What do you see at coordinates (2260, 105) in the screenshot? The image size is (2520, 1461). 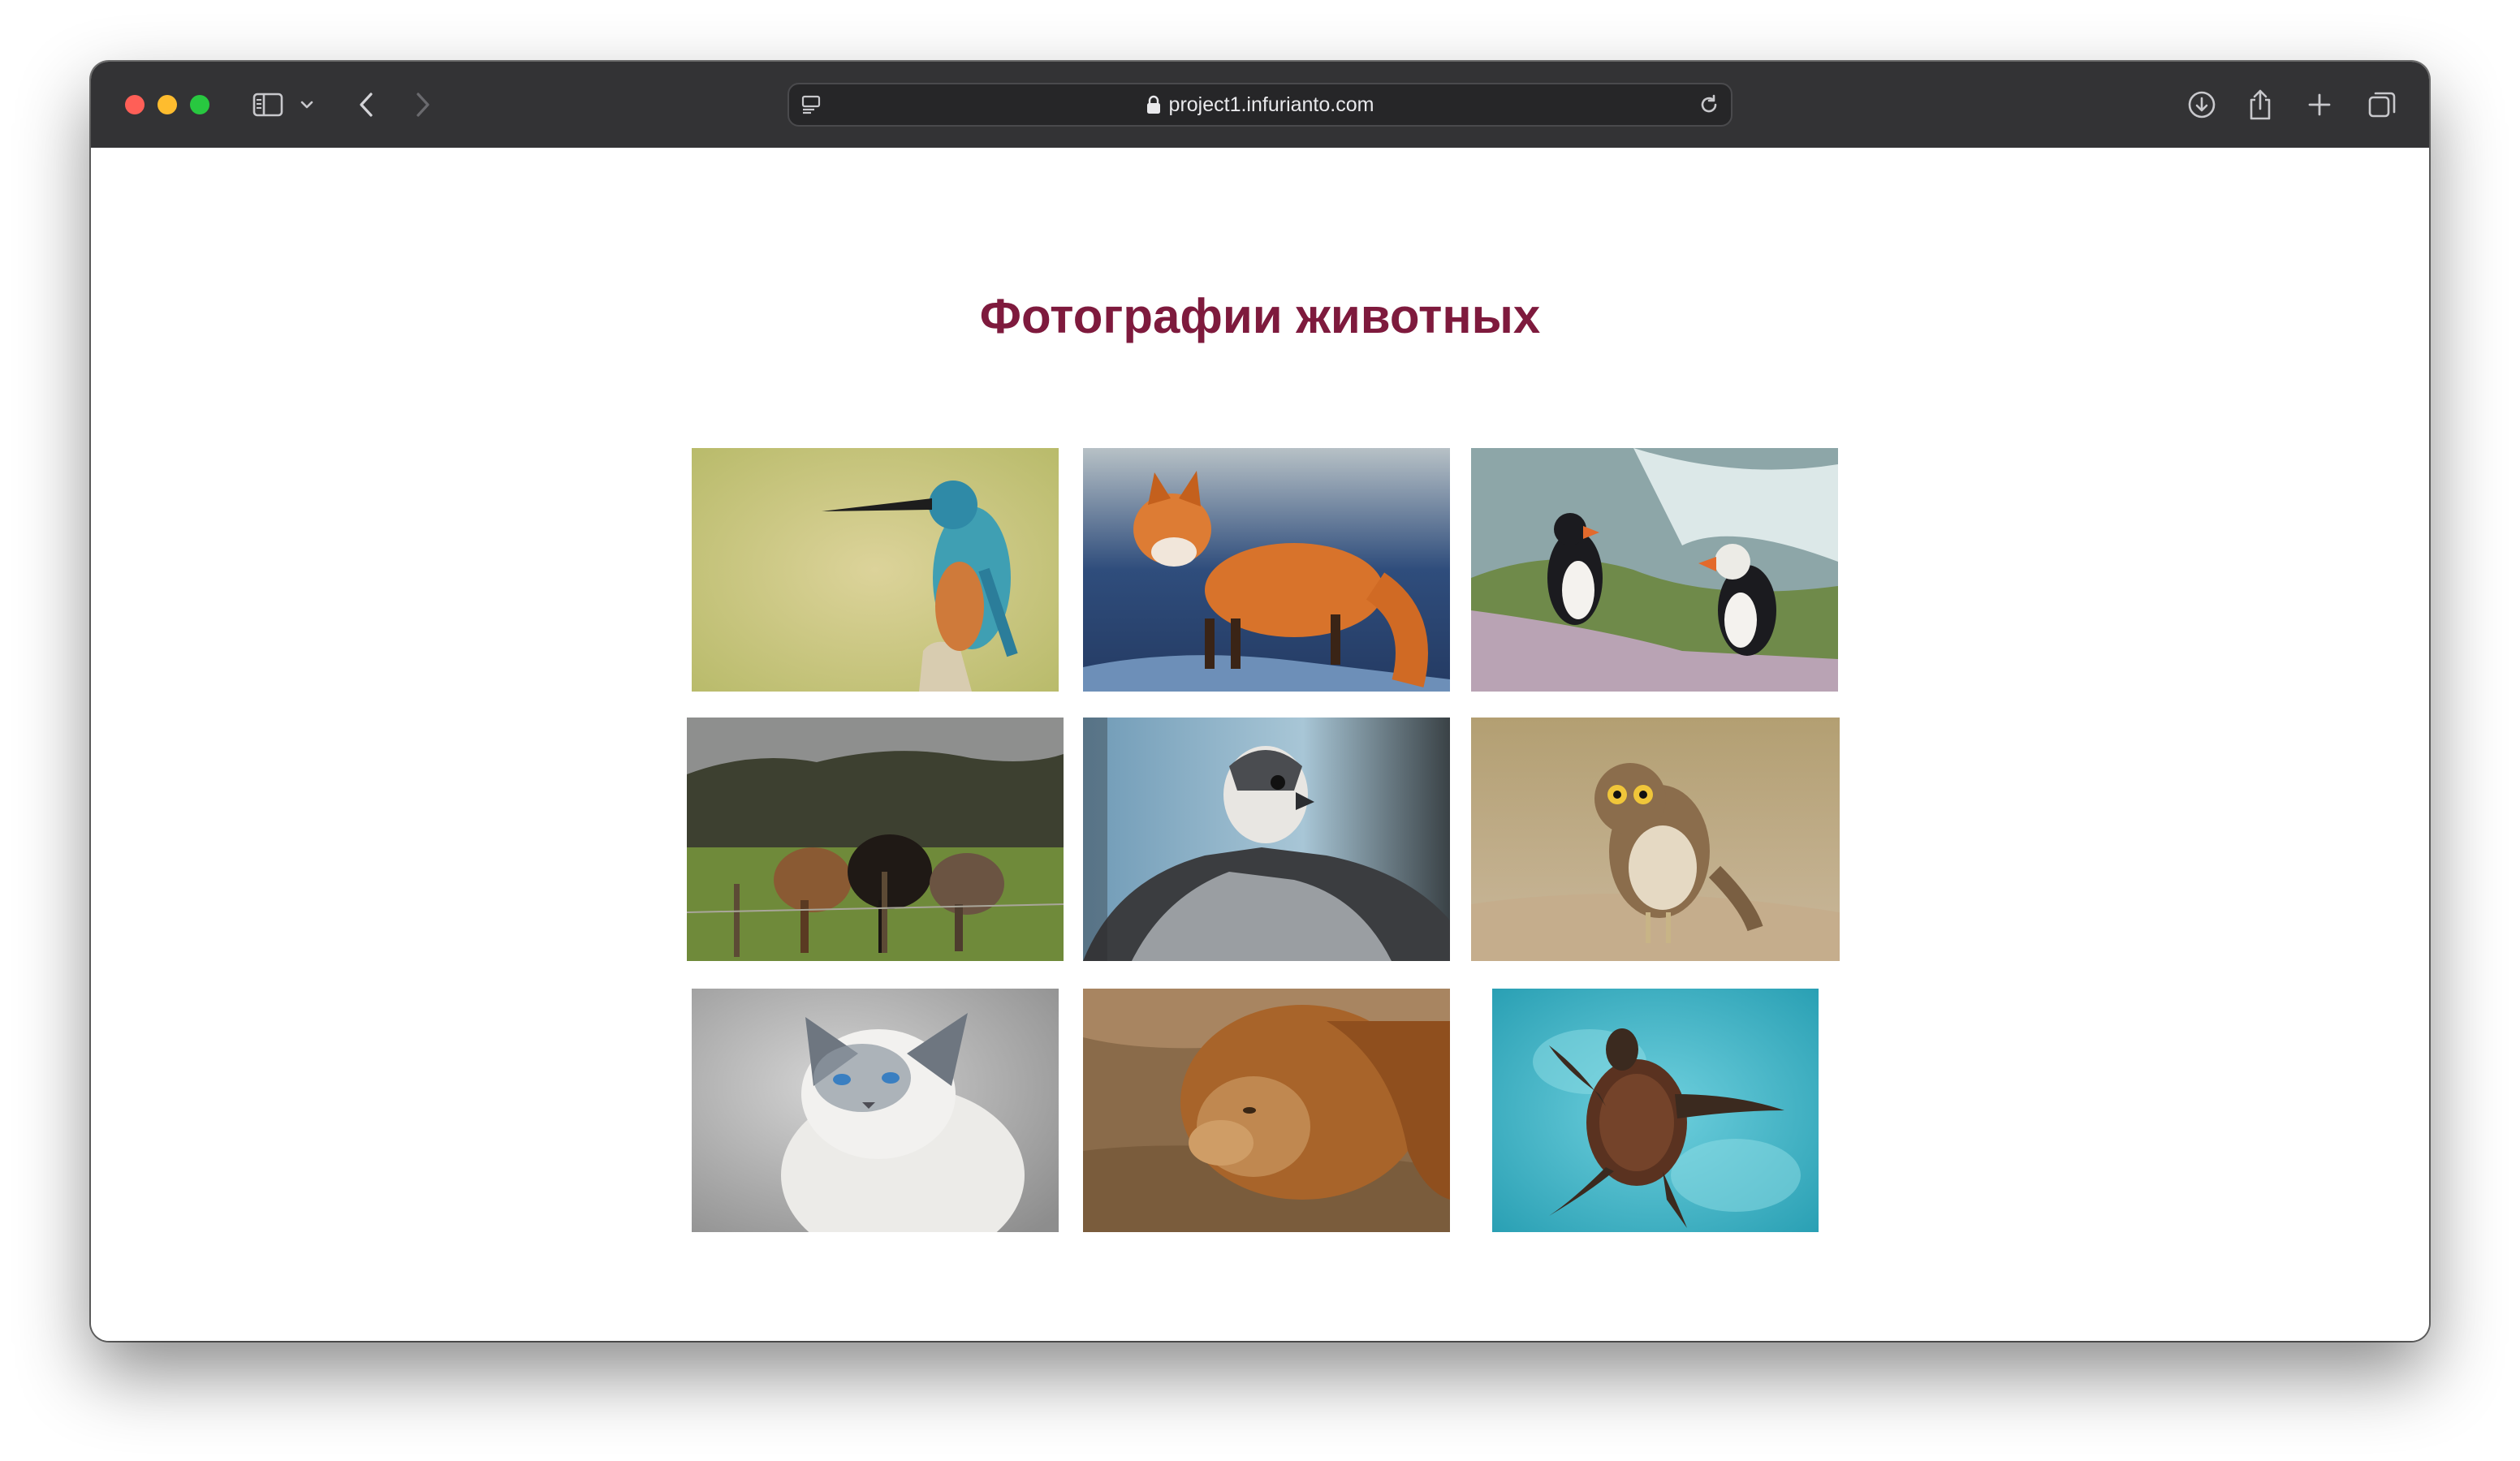 I see `share-icon` at bounding box center [2260, 105].